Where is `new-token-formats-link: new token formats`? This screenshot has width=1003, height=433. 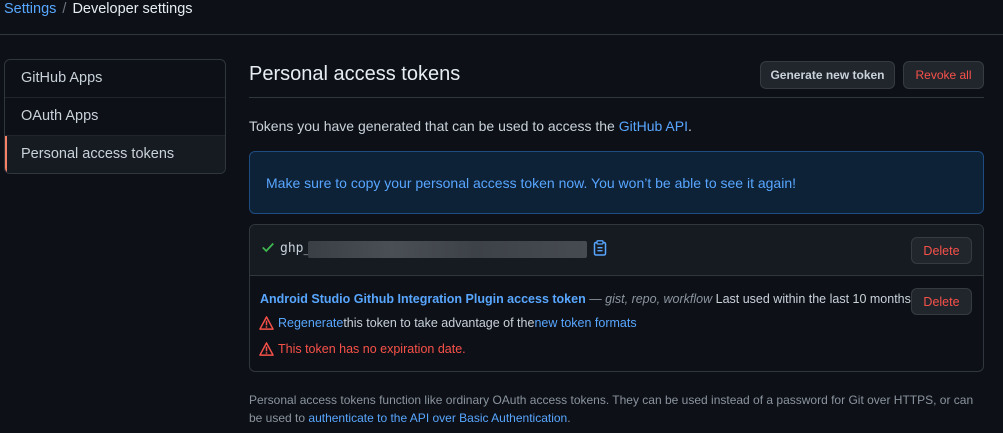
new-token-formats-link: new token formats is located at coordinates (585, 323).